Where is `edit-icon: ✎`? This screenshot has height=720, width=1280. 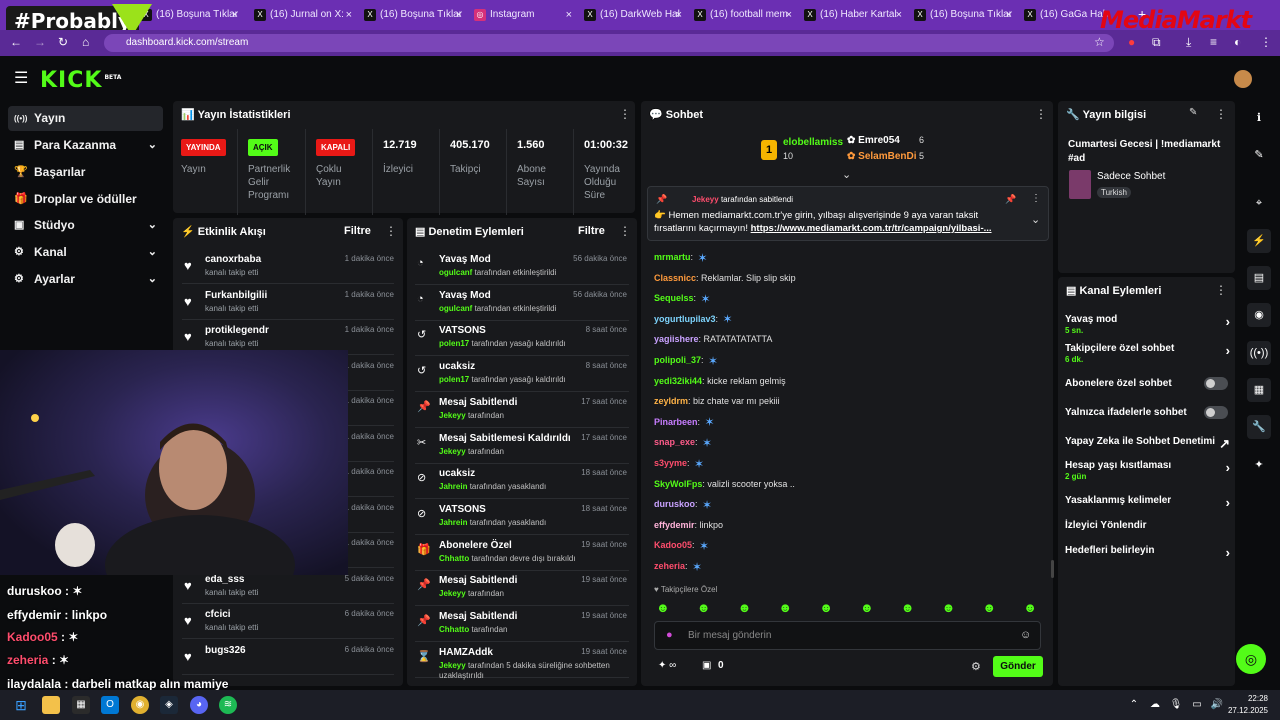
edit-icon: ✎ is located at coordinates (1259, 155).